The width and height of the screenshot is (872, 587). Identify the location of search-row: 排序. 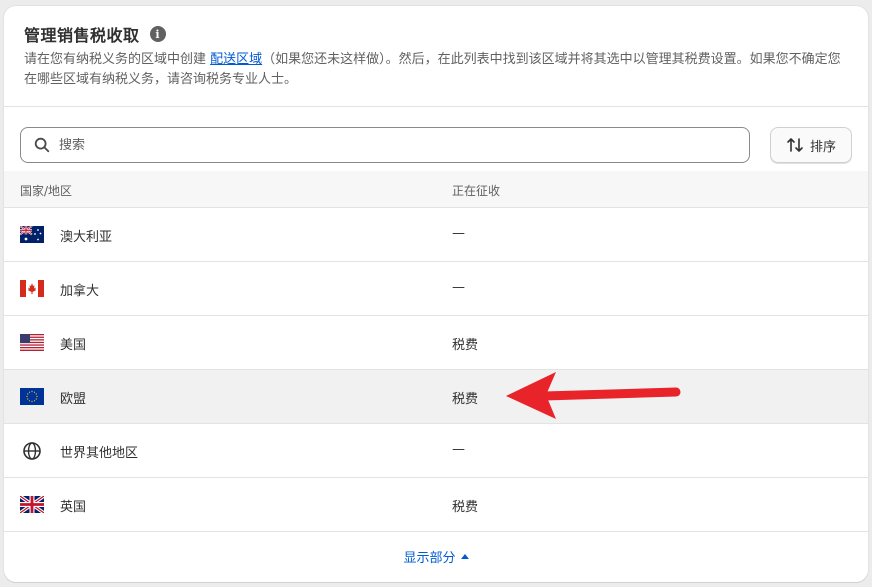
(436, 145).